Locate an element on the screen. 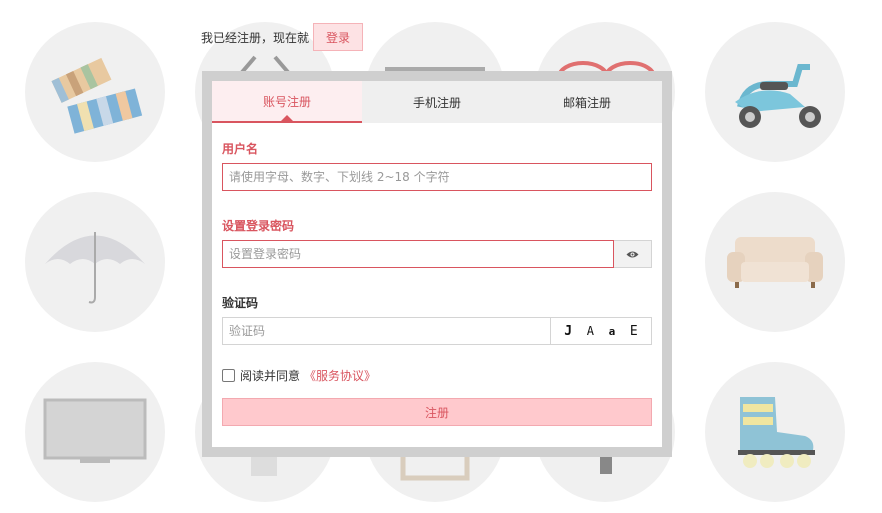  active-tab-caret-icon is located at coordinates (287, 118).